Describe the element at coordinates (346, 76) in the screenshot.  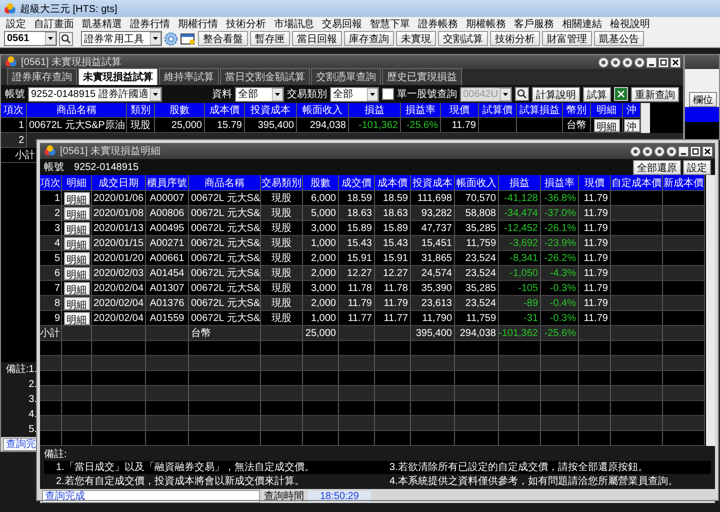
I see `tab: 交割憑單查詢` at that location.